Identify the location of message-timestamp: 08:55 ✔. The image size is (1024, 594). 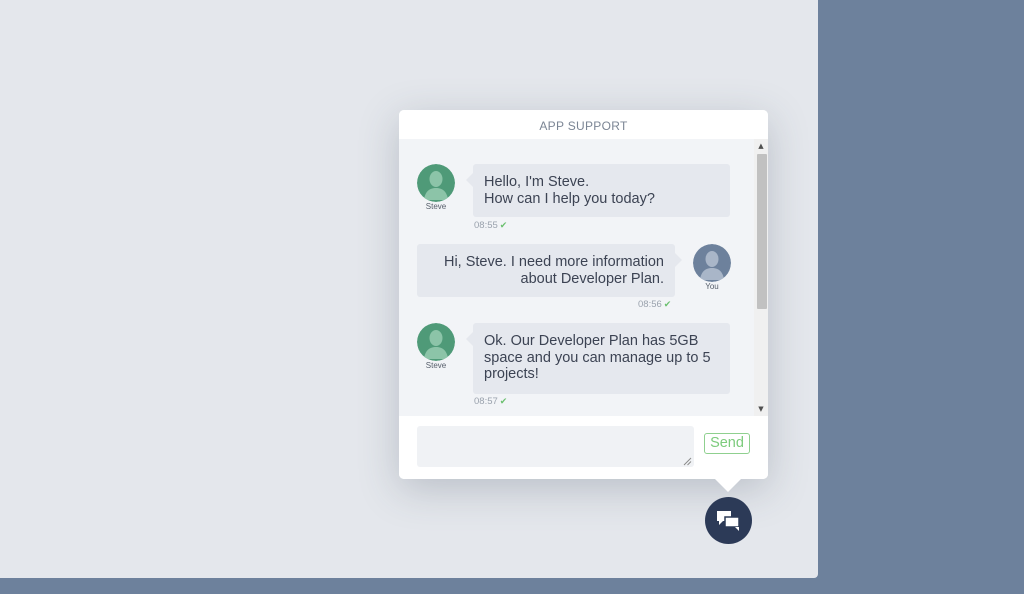
(491, 225).